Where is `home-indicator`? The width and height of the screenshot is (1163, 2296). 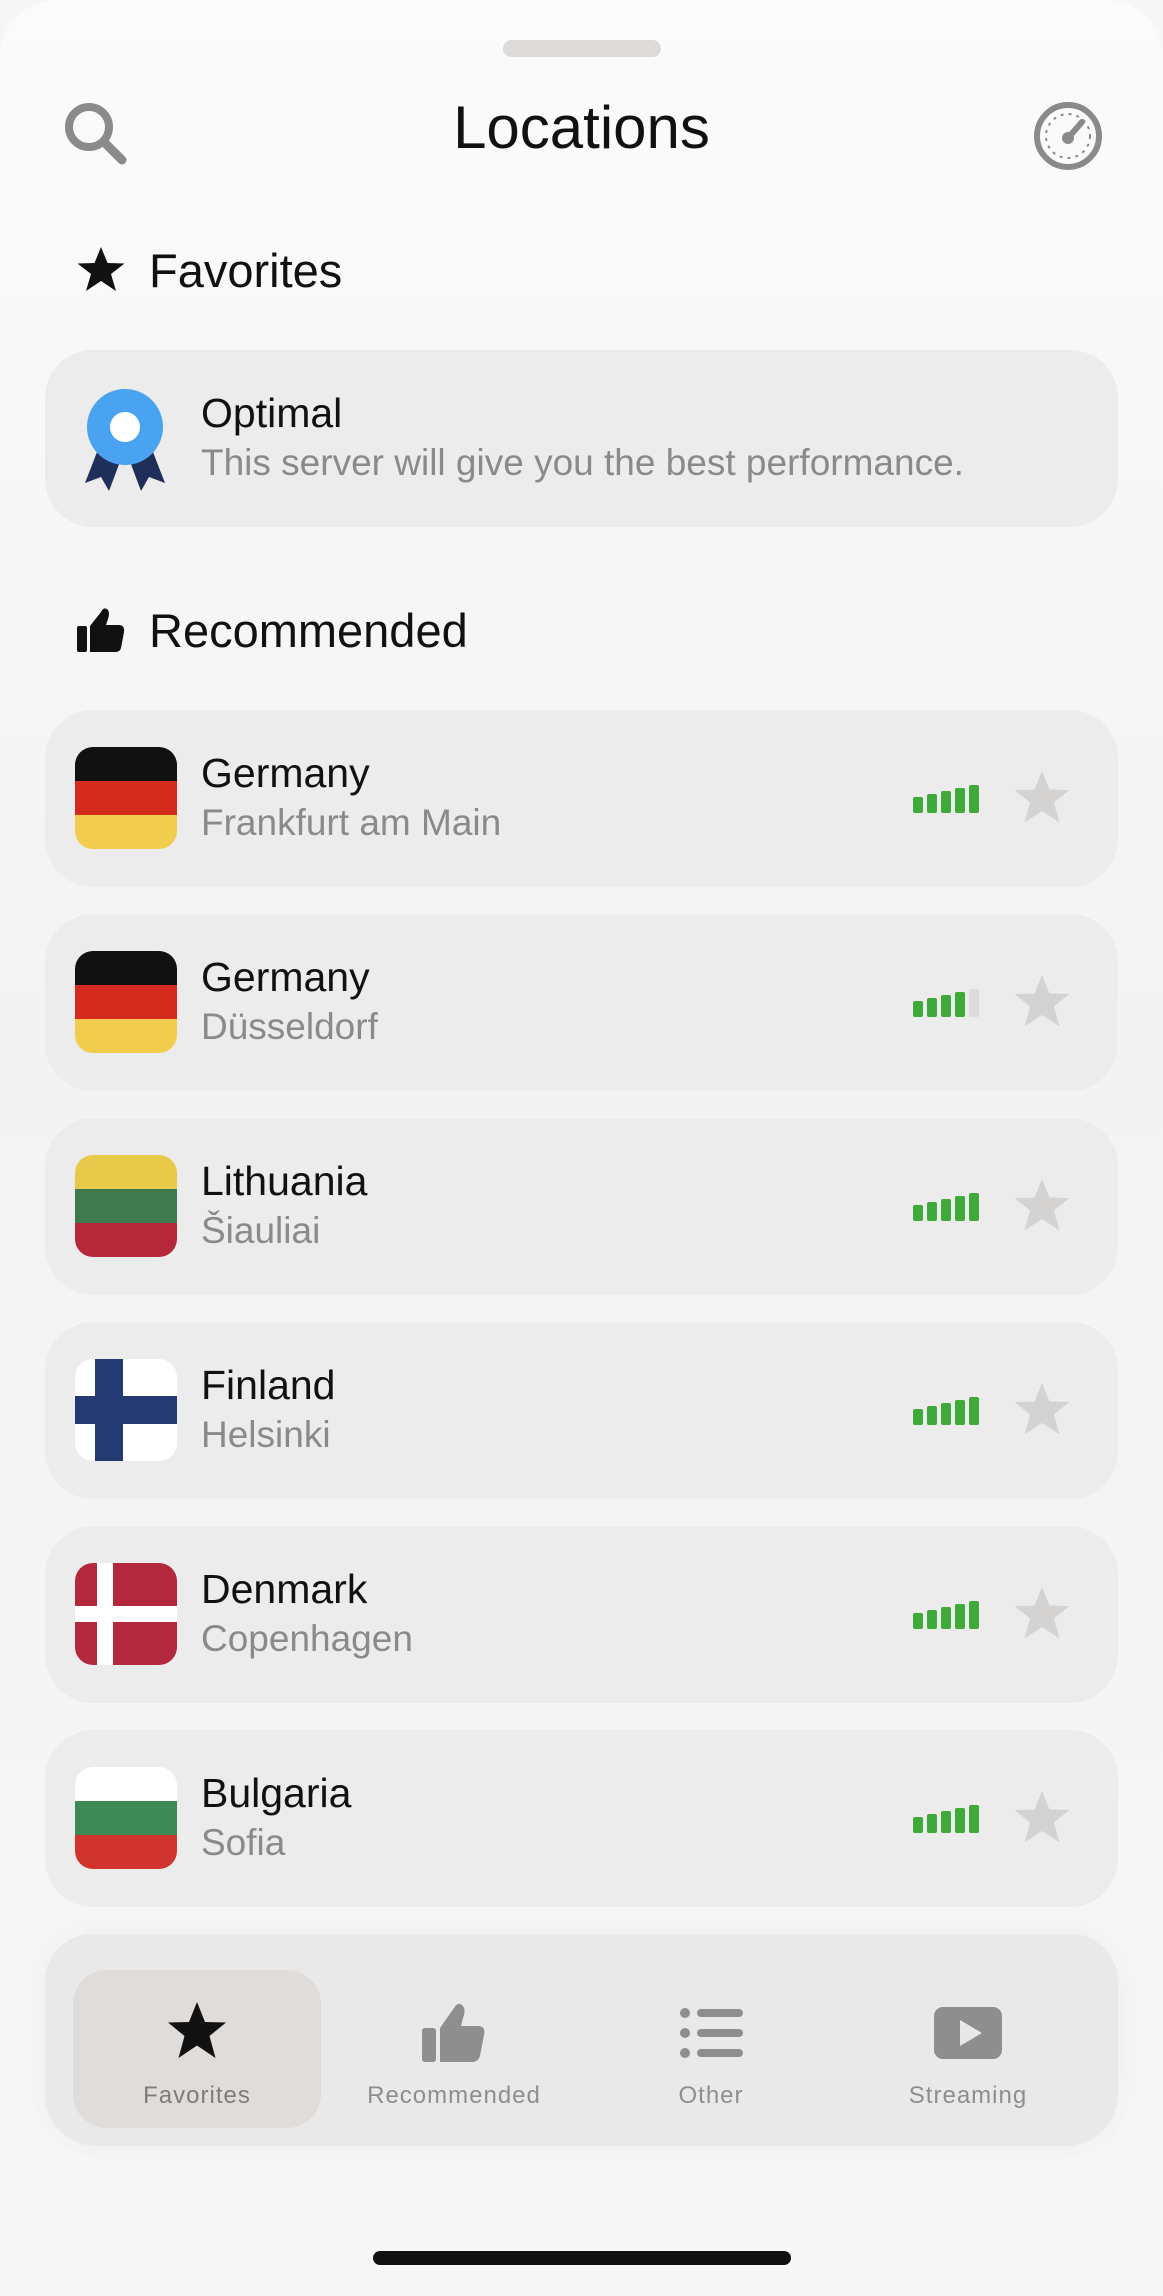
home-indicator is located at coordinates (582, 2258).